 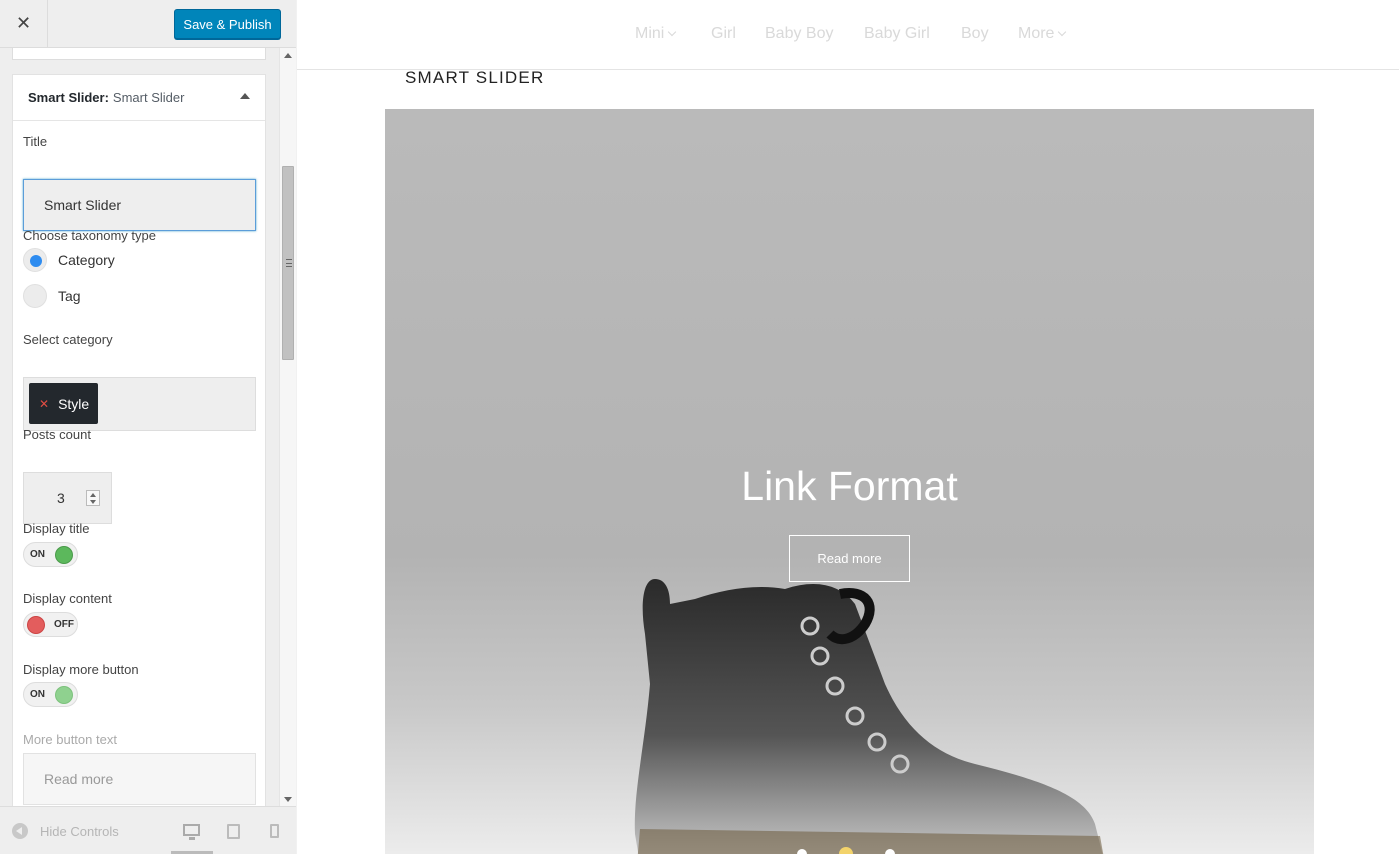 I want to click on nav-item-more: More, so click(x=1042, y=34).